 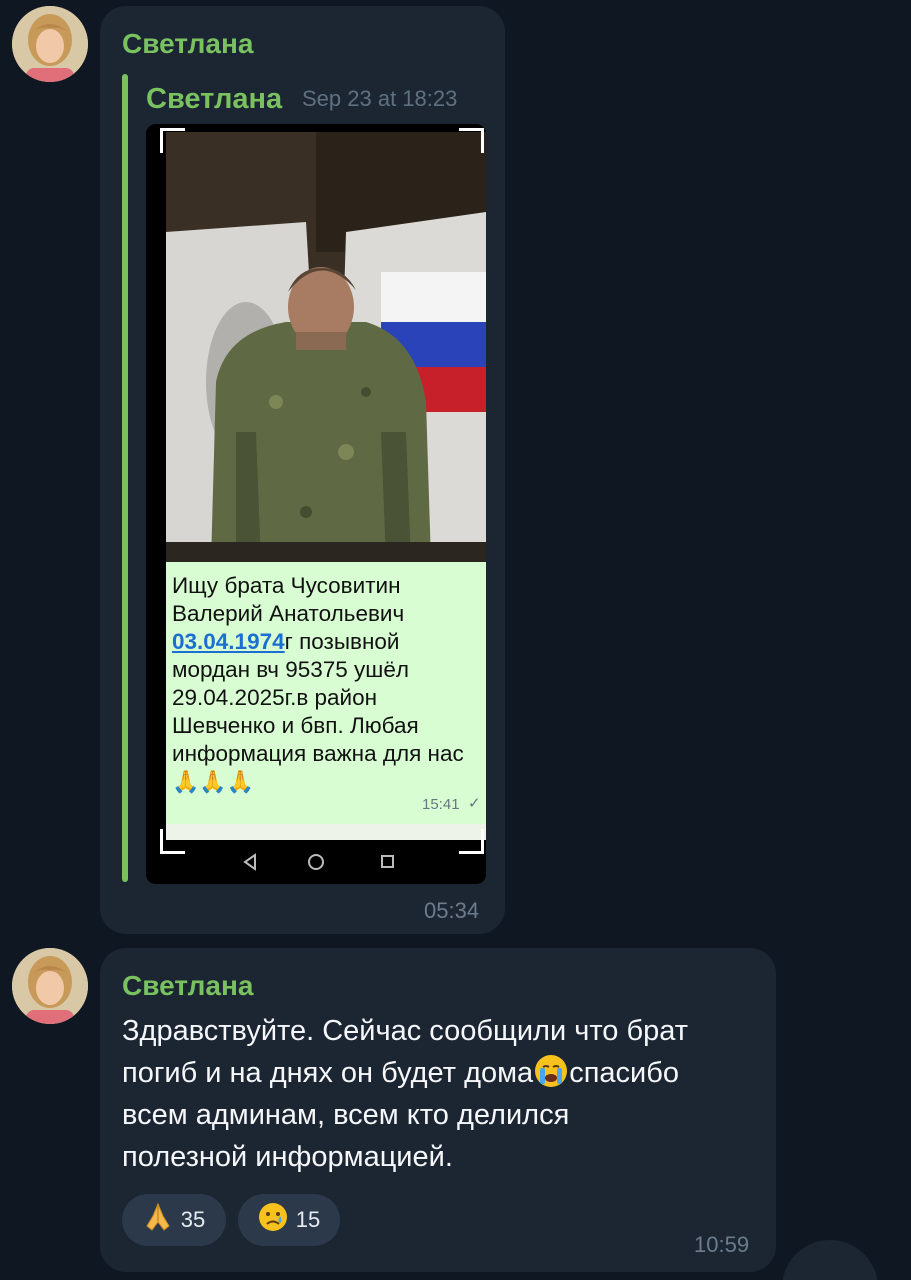 What do you see at coordinates (158, 1220) in the screenshot?
I see `folded-hands-icon` at bounding box center [158, 1220].